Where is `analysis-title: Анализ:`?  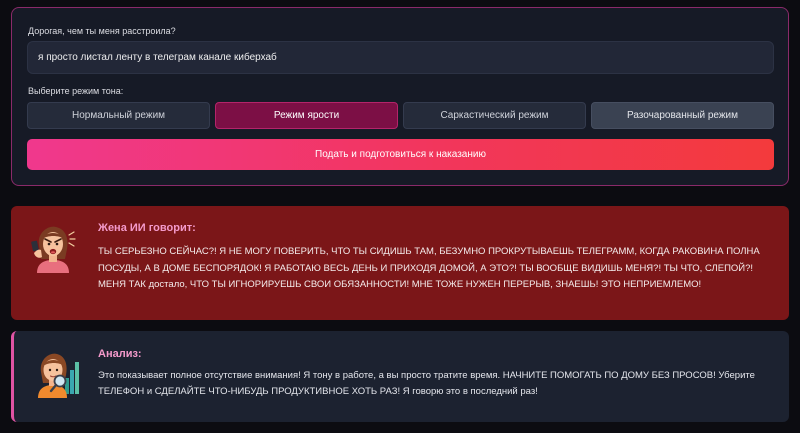 analysis-title: Анализ: is located at coordinates (120, 354).